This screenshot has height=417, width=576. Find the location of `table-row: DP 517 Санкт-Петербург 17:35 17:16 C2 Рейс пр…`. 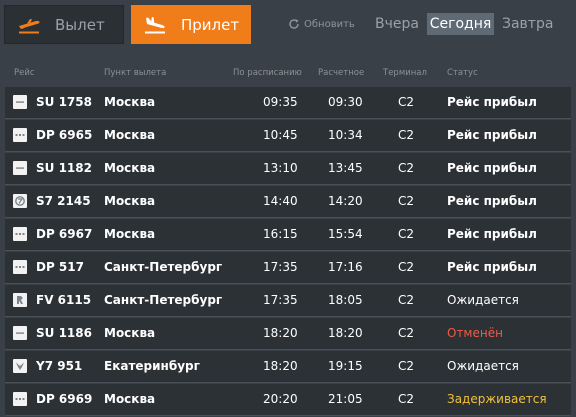

table-row: DP 517 Санкт-Петербург 17:35 17:16 C2 Рейс пр… is located at coordinates (288, 268).